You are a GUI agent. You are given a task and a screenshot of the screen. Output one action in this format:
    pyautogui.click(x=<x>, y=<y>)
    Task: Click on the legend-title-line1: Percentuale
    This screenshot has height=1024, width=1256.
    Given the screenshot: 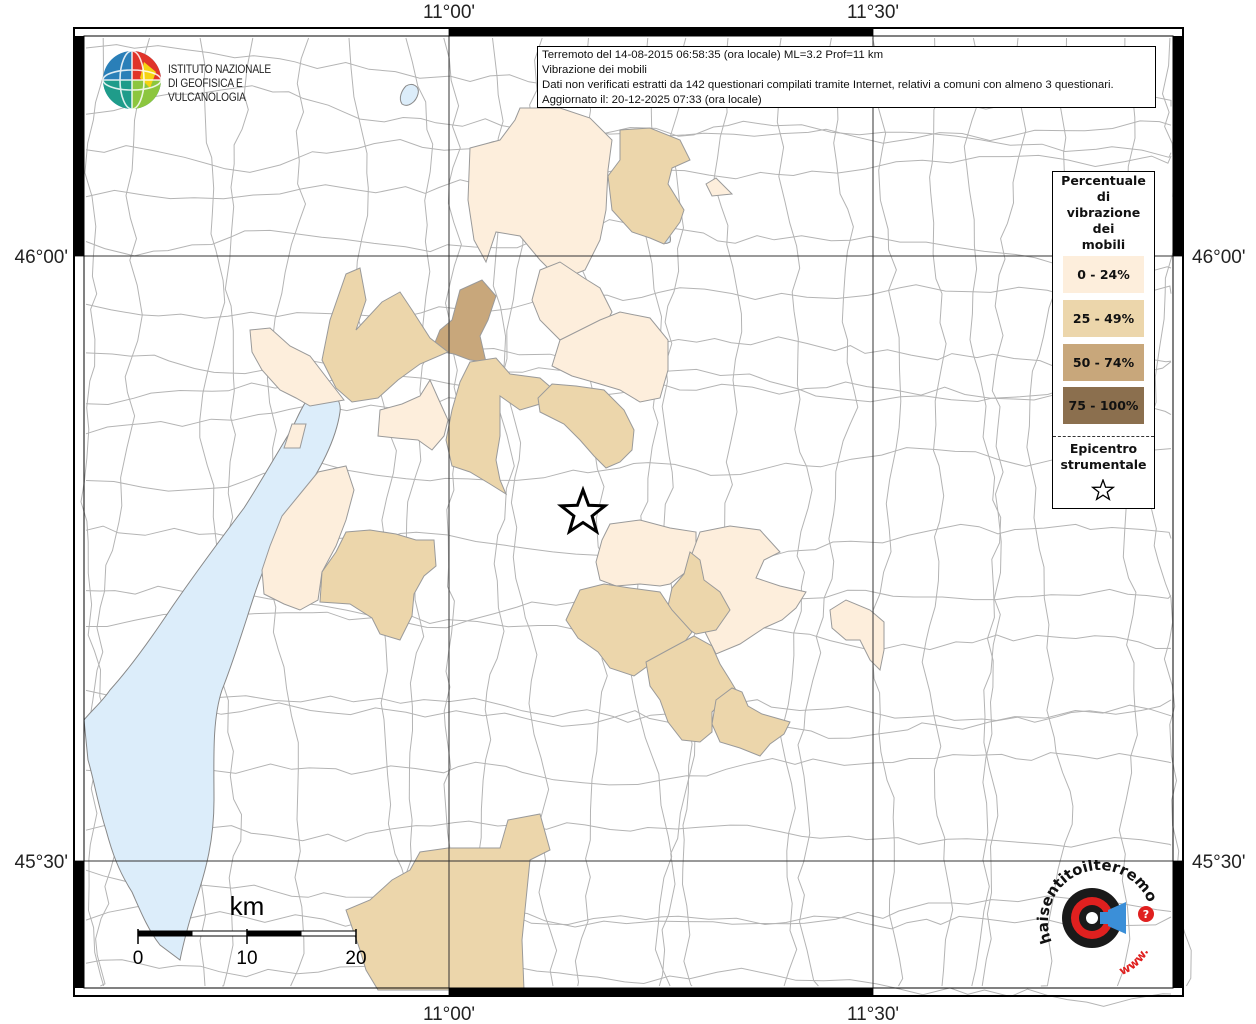 What is the action you would take?
    pyautogui.click(x=1103, y=180)
    